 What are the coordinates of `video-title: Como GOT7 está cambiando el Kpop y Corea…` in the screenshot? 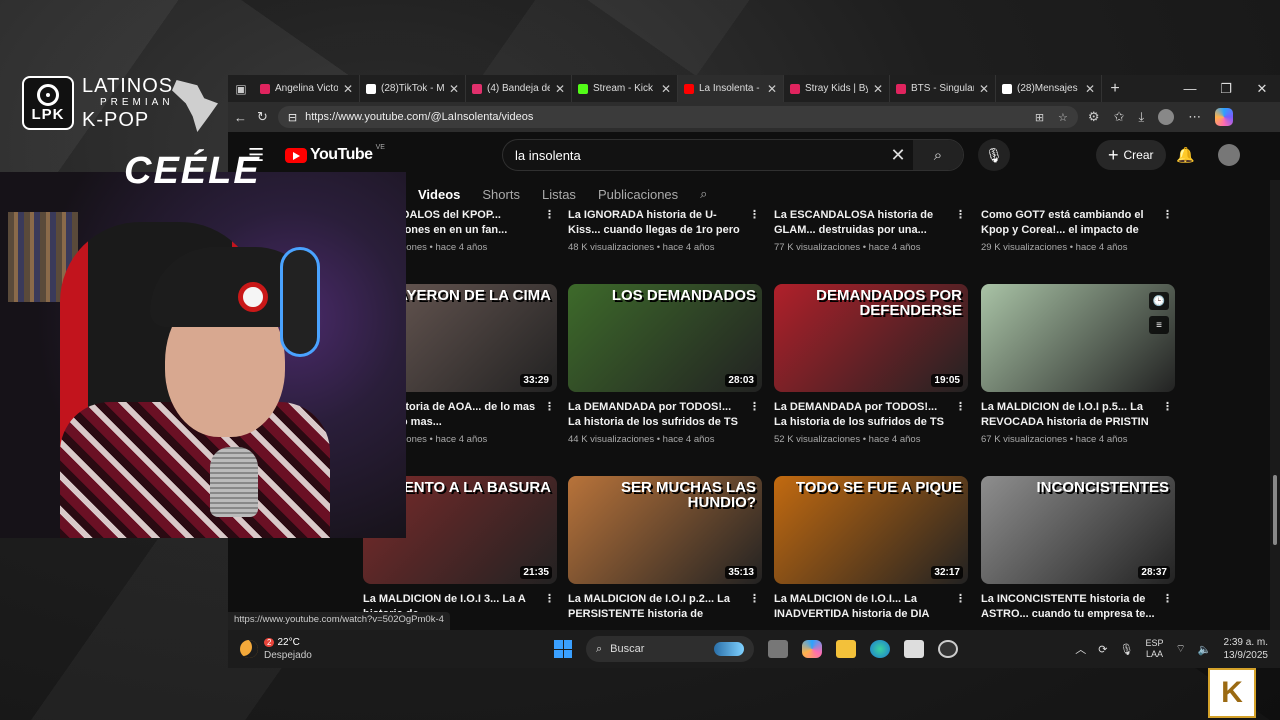 It's located at (1078, 223).